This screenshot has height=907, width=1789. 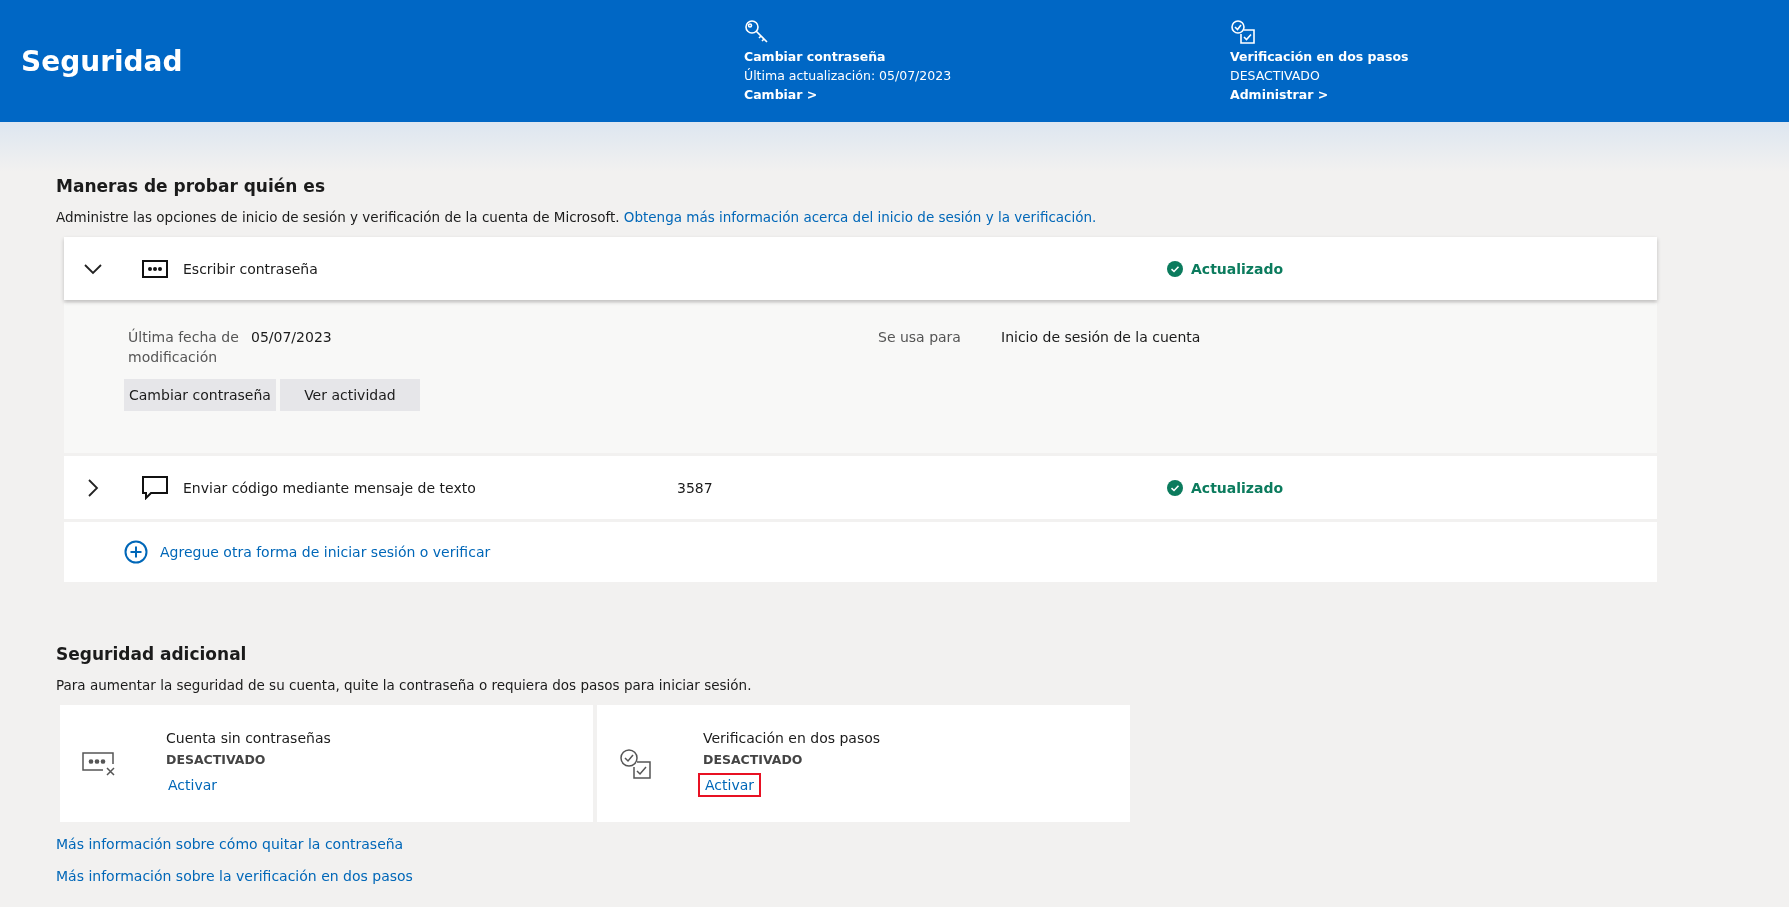 I want to click on card-title: Cuenta sin contraseñas, so click(x=248, y=738).